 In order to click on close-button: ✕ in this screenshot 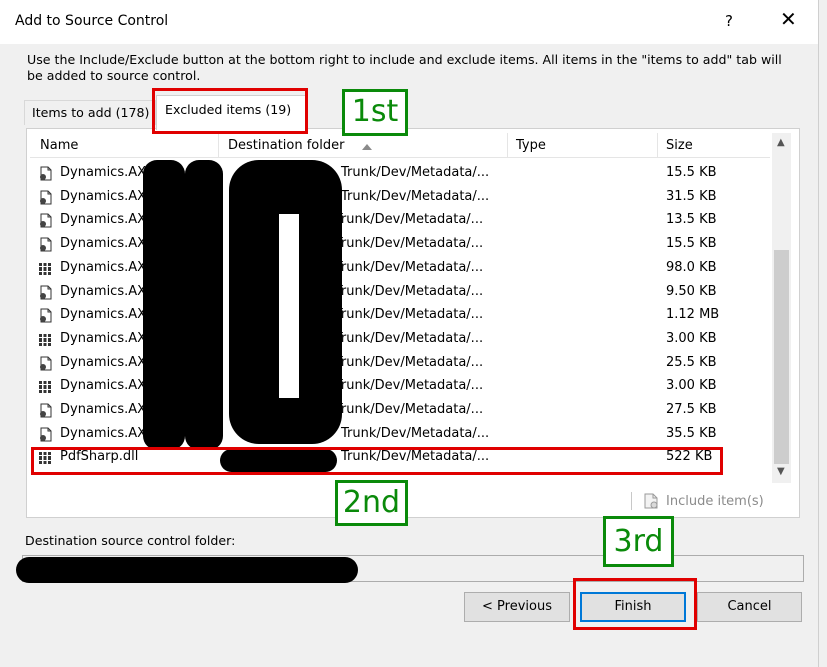, I will do `click(788, 19)`.